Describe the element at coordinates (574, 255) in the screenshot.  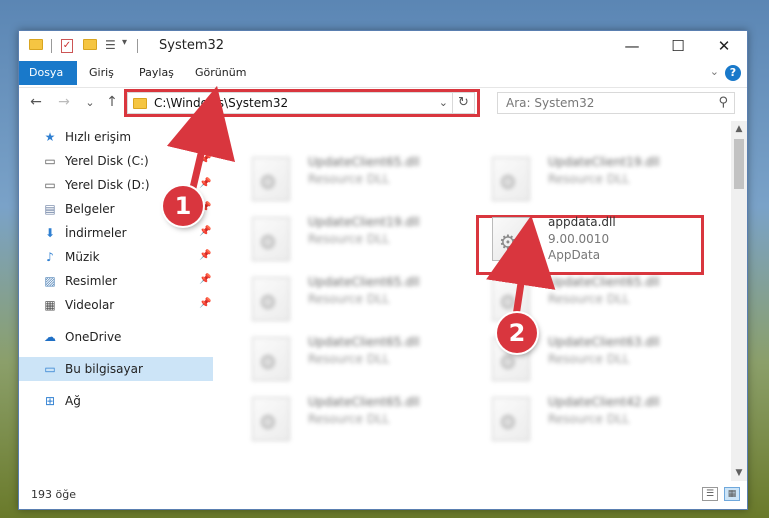
I see `file-company: AppData` at that location.